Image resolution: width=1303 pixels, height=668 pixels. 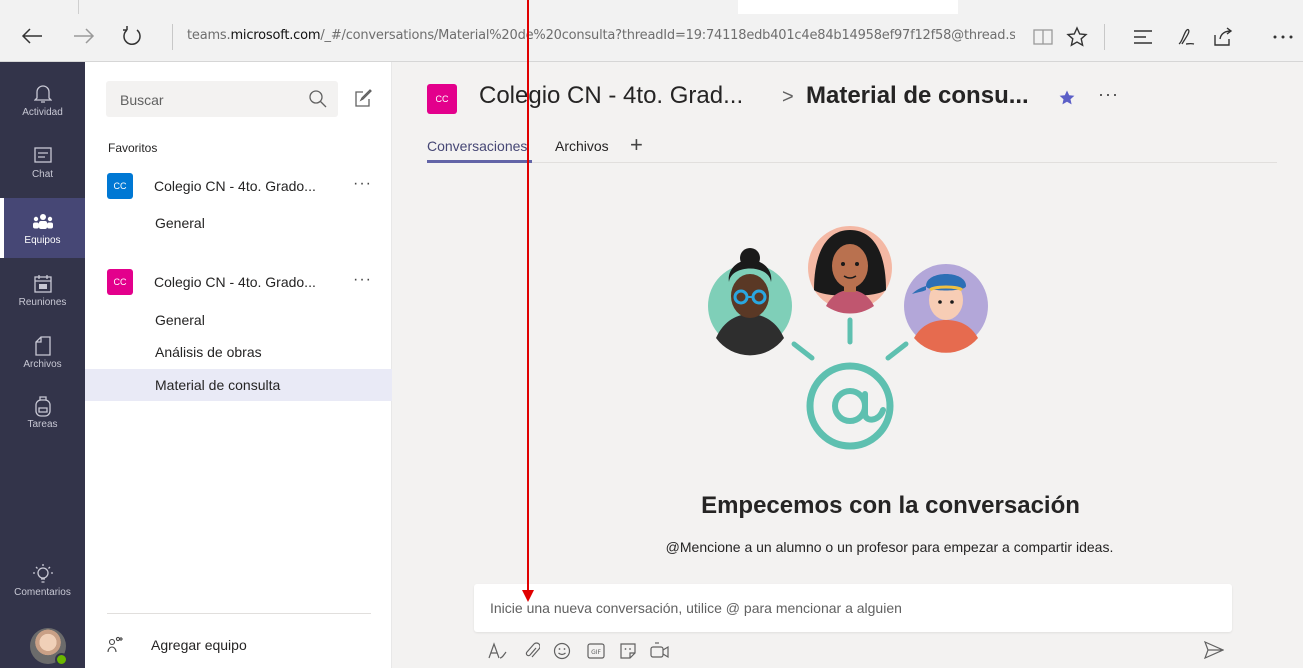 I want to click on tab-strip, so click(x=651, y=7).